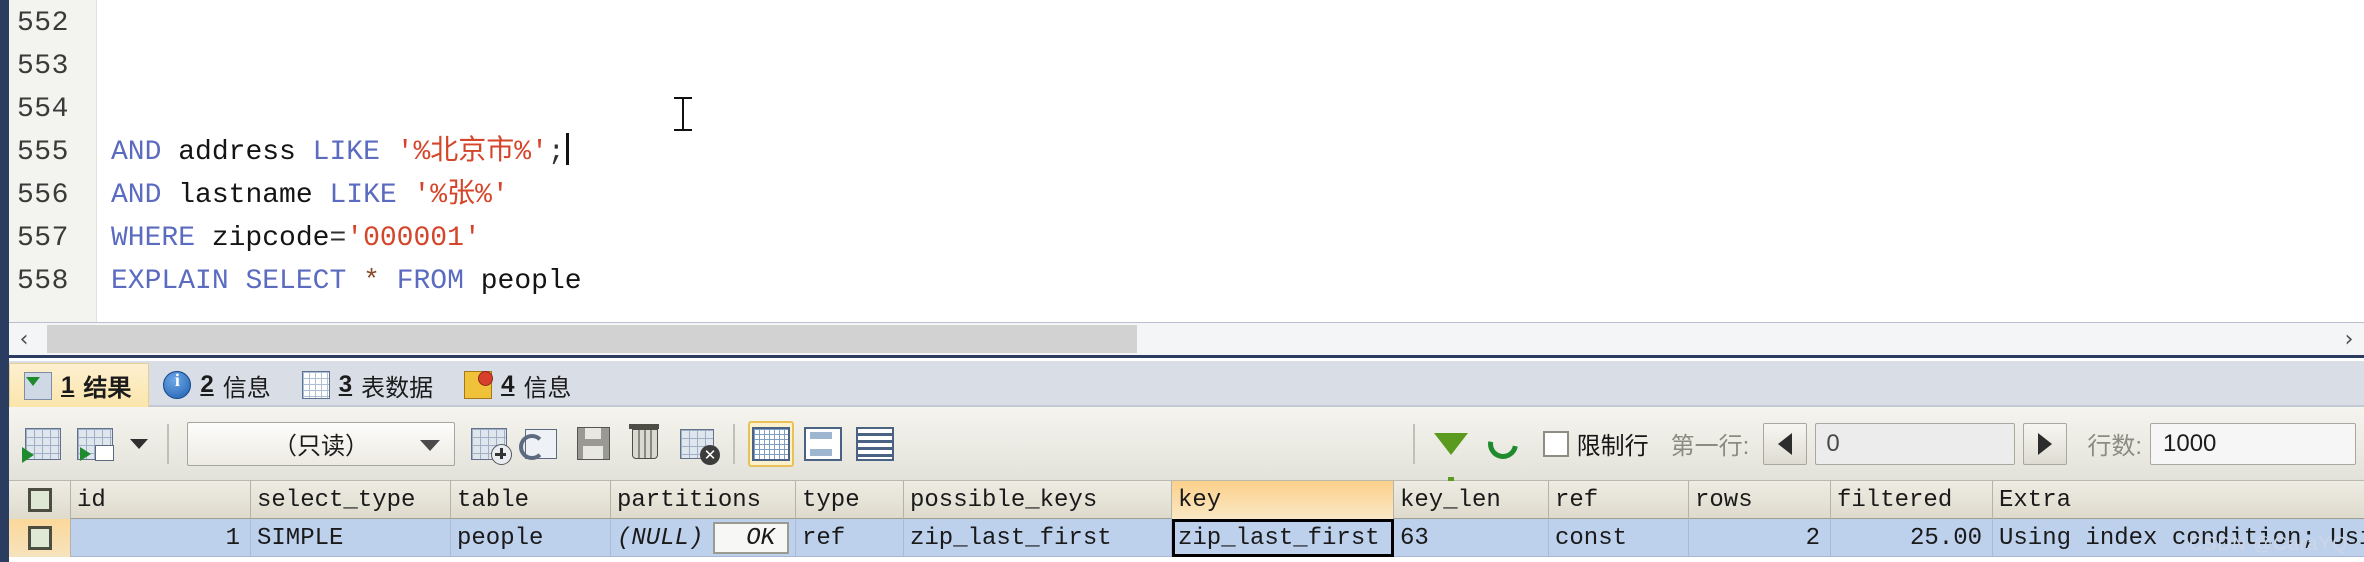  I want to click on column-header-table: table, so click(531, 500).